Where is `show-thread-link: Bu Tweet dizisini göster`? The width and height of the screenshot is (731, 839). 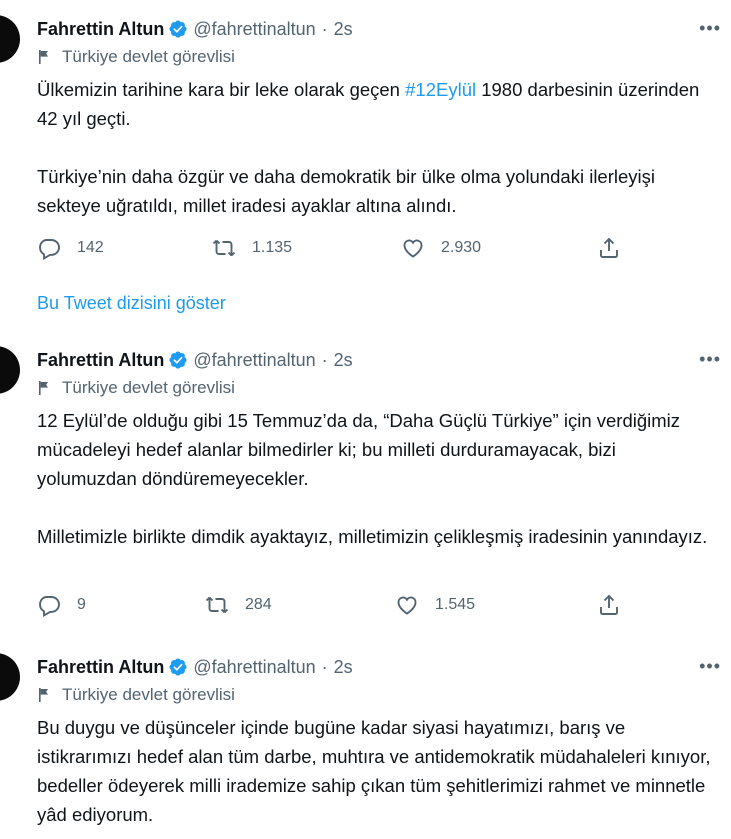
show-thread-link: Bu Tweet dizisini göster is located at coordinates (131, 303).